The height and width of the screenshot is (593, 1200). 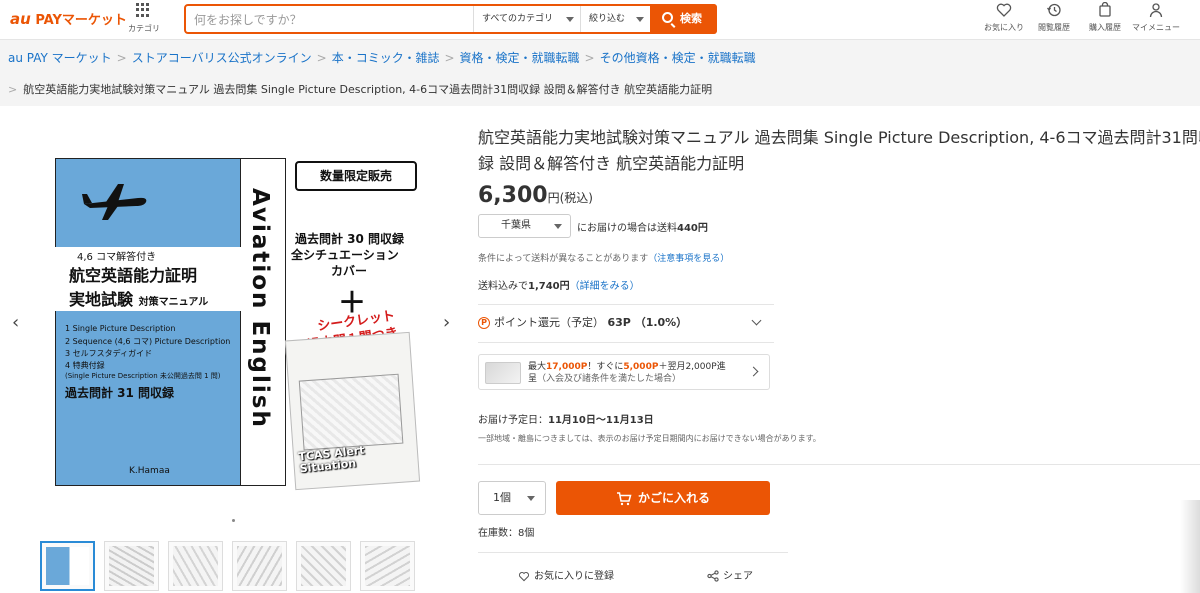 I want to click on cover-list-item: (Single Picture Description 未公開過去問 1 問), so click(x=143, y=376).